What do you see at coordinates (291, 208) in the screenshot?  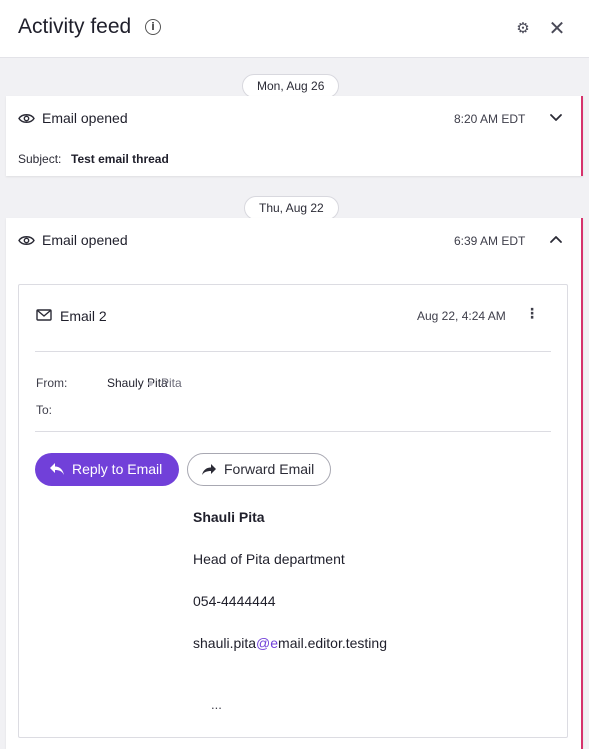 I see `date-separator: Thu, Aug 22` at bounding box center [291, 208].